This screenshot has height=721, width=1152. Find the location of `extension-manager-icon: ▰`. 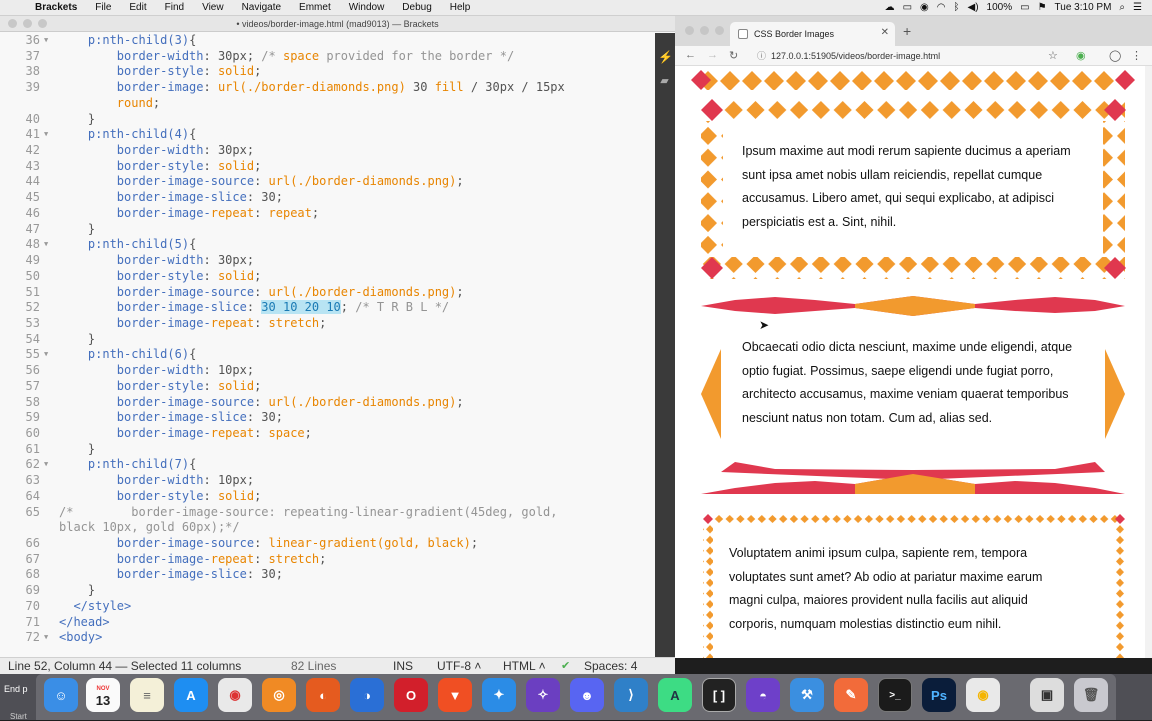

extension-manager-icon: ▰ is located at coordinates (664, 81).